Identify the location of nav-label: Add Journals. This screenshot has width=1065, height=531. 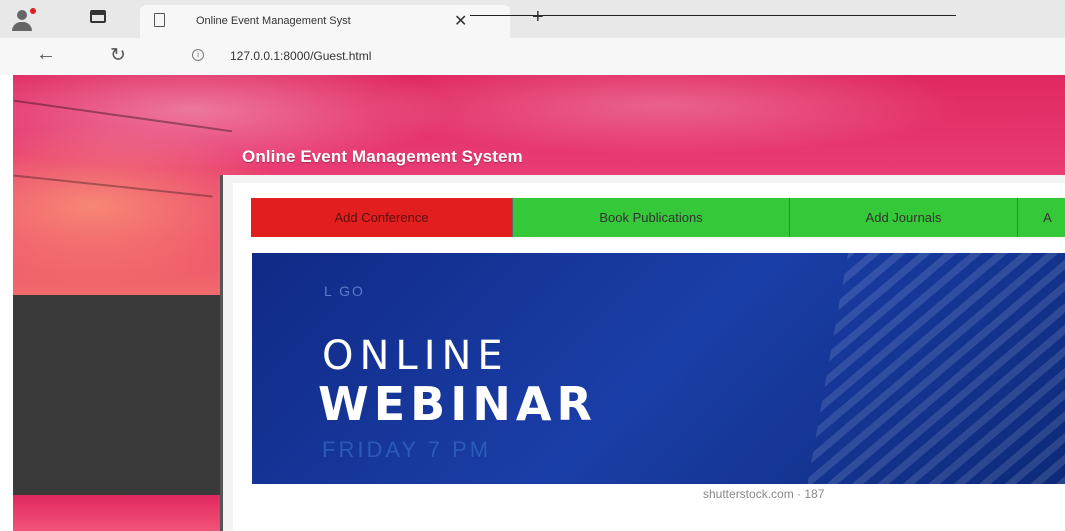
(903, 217).